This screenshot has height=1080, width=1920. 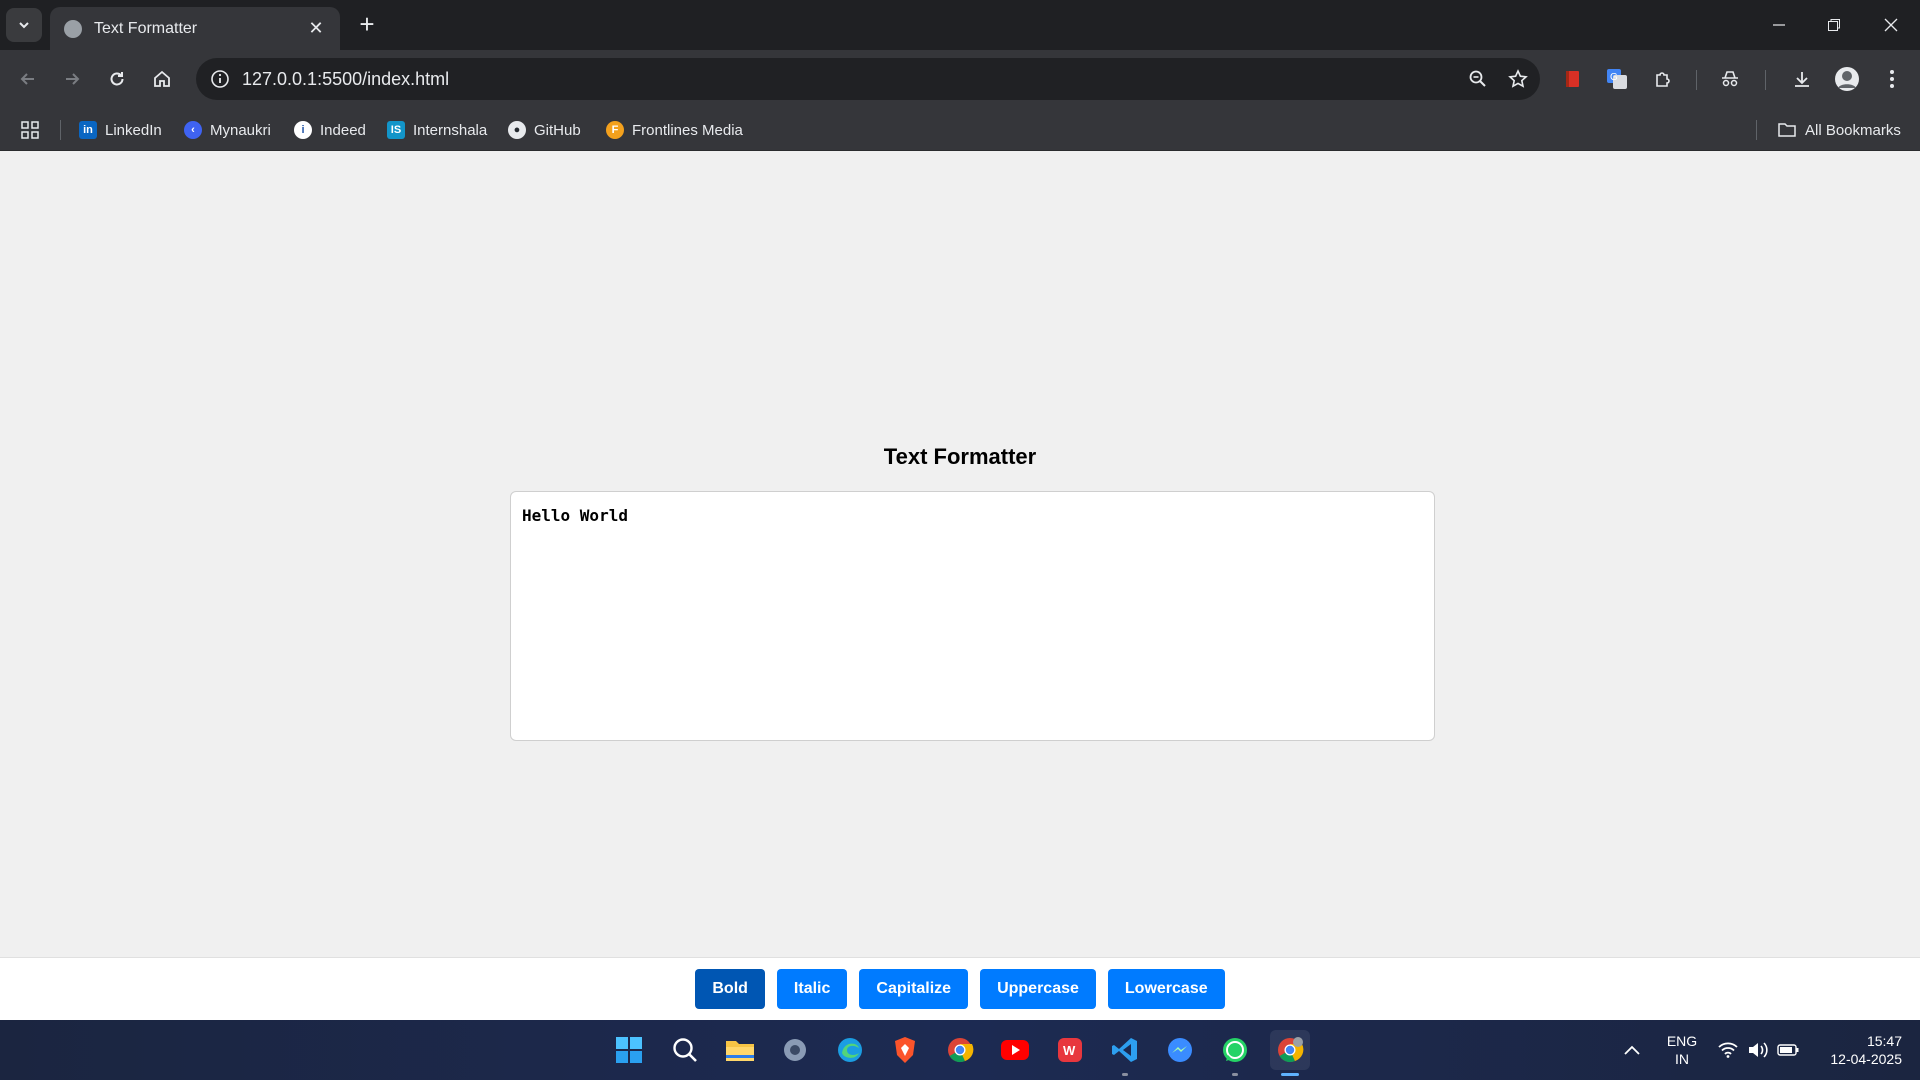 I want to click on reload-icon, so click(x=117, y=79).